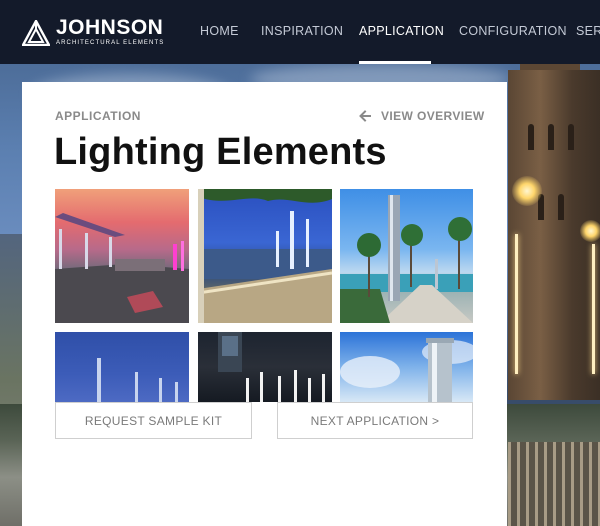  I want to click on logo-text: JOHNSON ARCHITECTURAL ELEMENTS, so click(110, 31).